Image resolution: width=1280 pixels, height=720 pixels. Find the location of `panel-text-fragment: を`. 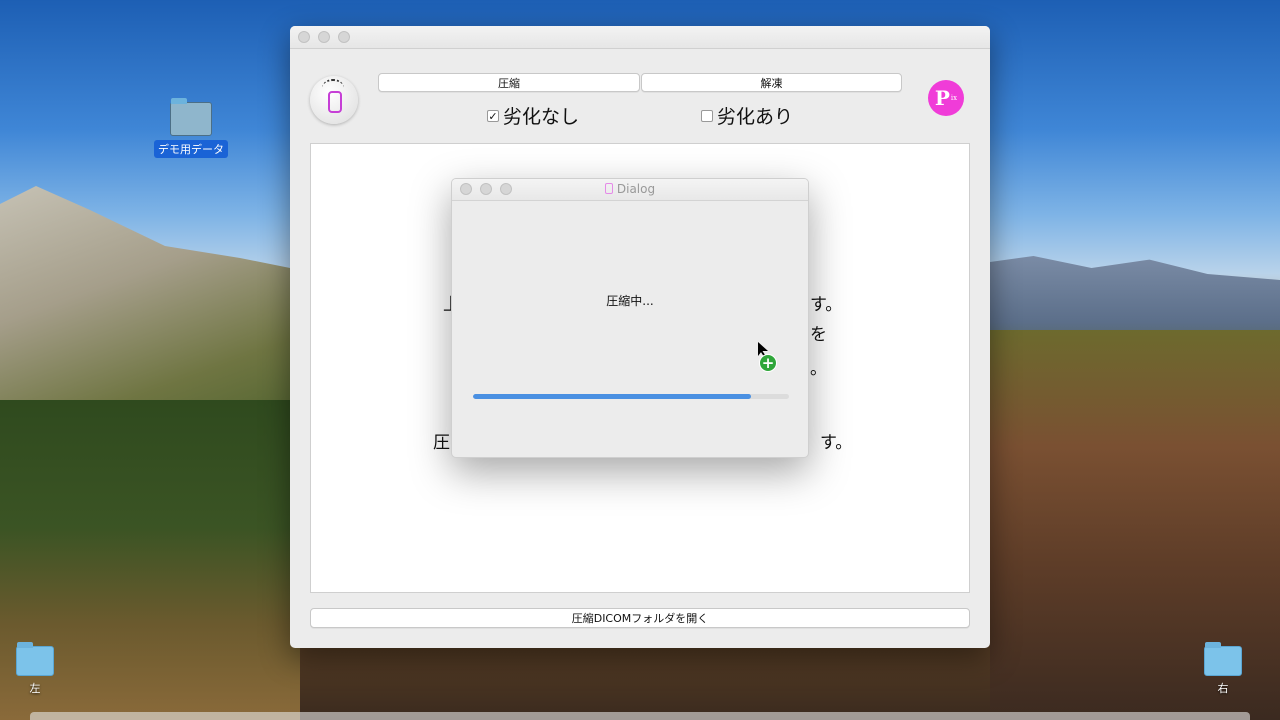

panel-text-fragment: を is located at coordinates (818, 335).